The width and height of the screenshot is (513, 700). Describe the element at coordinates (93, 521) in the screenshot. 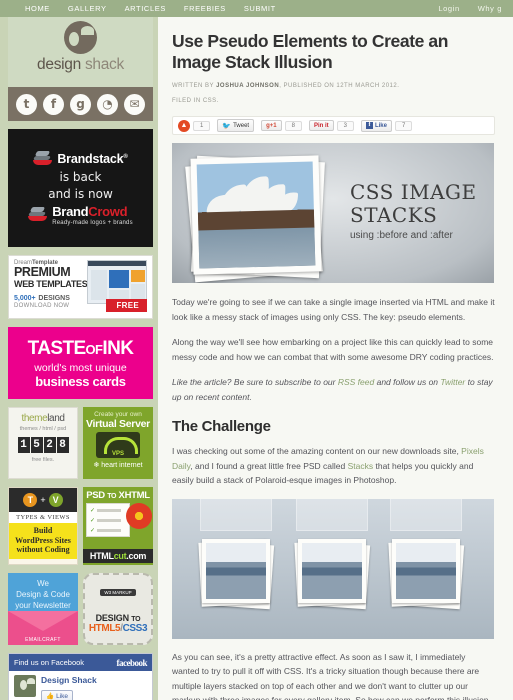

I see `check-icon: ✓` at that location.